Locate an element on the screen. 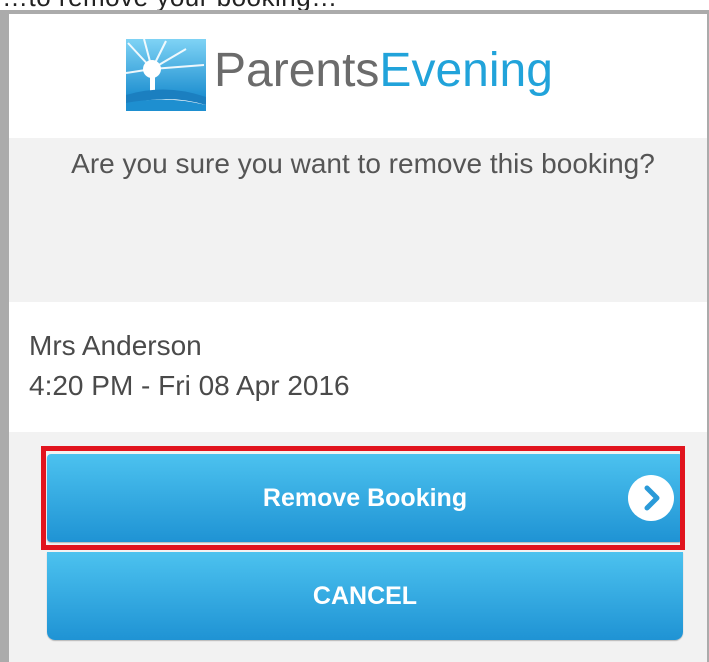 This screenshot has height=662, width=709. booking-time: 4:20 PM - Fri 08 Apr 2016 is located at coordinates (189, 385).